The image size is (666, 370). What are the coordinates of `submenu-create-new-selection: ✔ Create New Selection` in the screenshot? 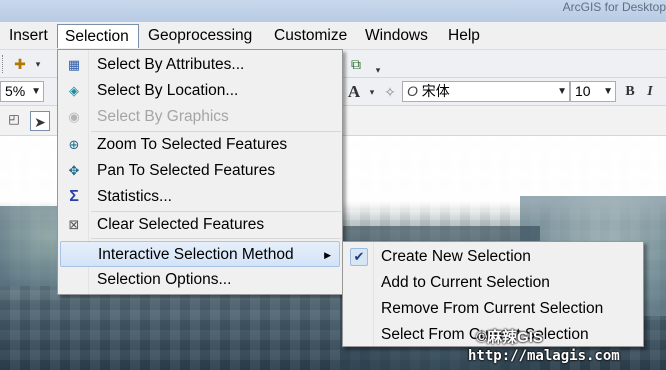 It's located at (493, 257).